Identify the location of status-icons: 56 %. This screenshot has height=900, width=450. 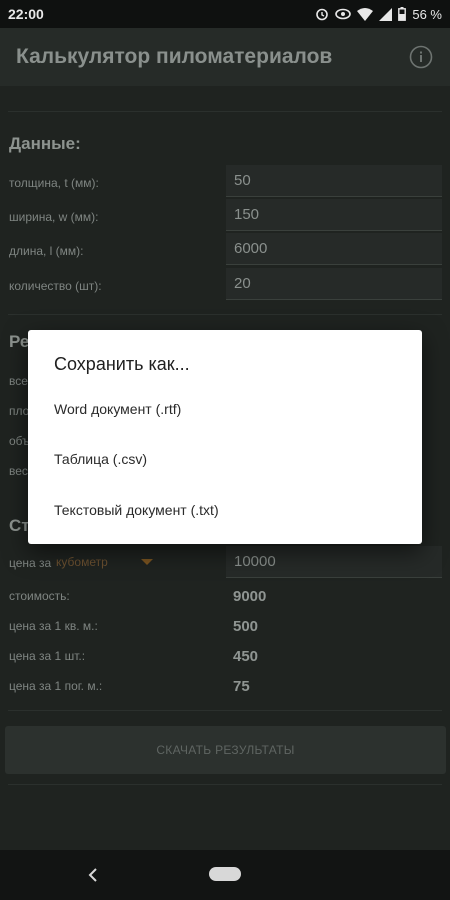
(378, 14).